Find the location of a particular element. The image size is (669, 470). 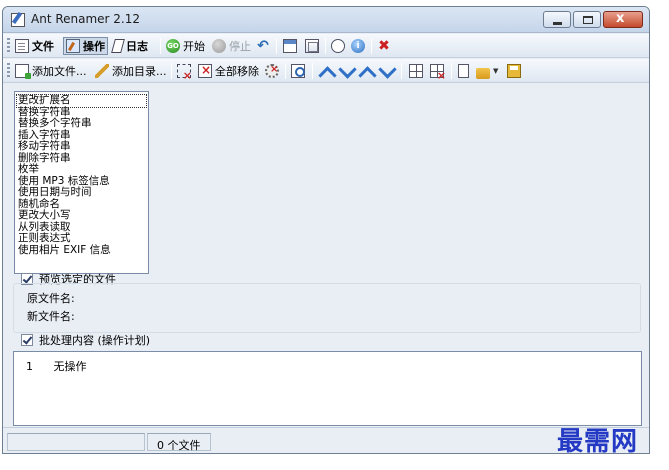

close-icon: x is located at coordinates (620, 18).